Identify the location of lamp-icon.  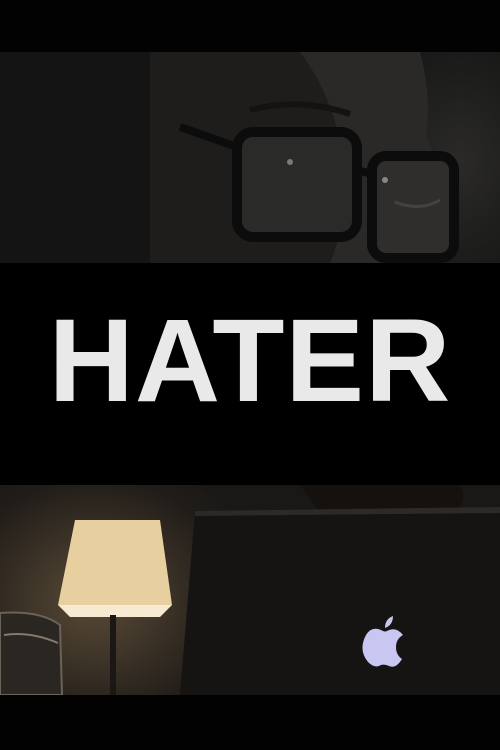
(115, 562).